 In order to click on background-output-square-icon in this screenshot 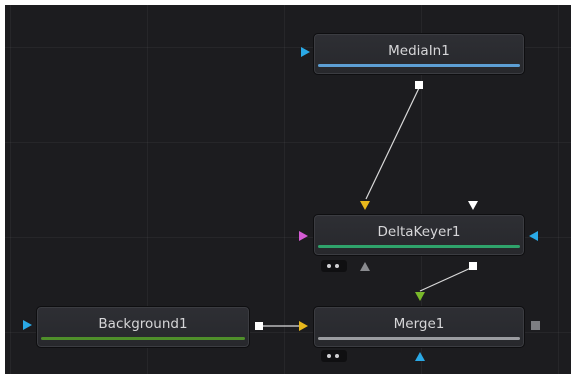, I will do `click(259, 326)`.